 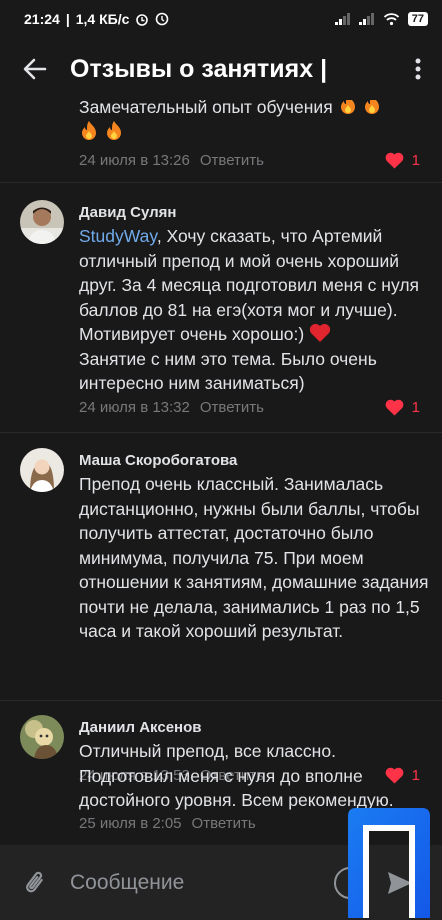 I want to click on paperclip-icon, so click(x=34, y=881).